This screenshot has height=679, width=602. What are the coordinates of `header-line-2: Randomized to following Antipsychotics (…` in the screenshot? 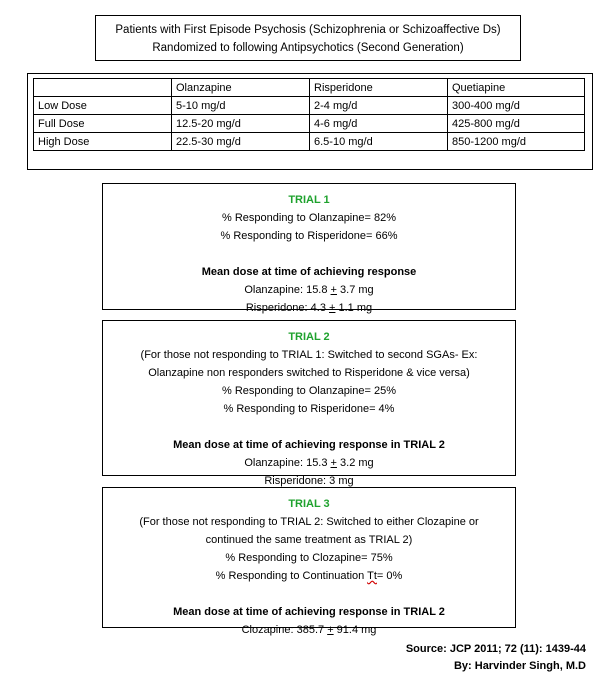 It's located at (308, 48).